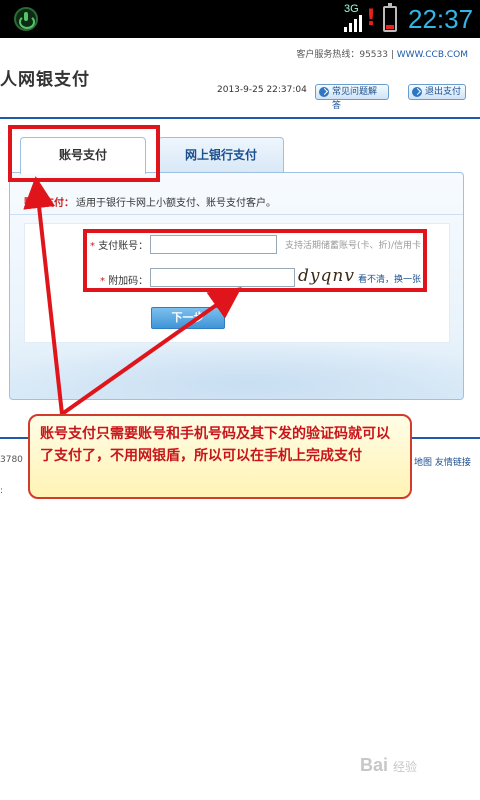 The width and height of the screenshot is (480, 800). Describe the element at coordinates (11, 460) in the screenshot. I see `footer-text: 3780` at that location.